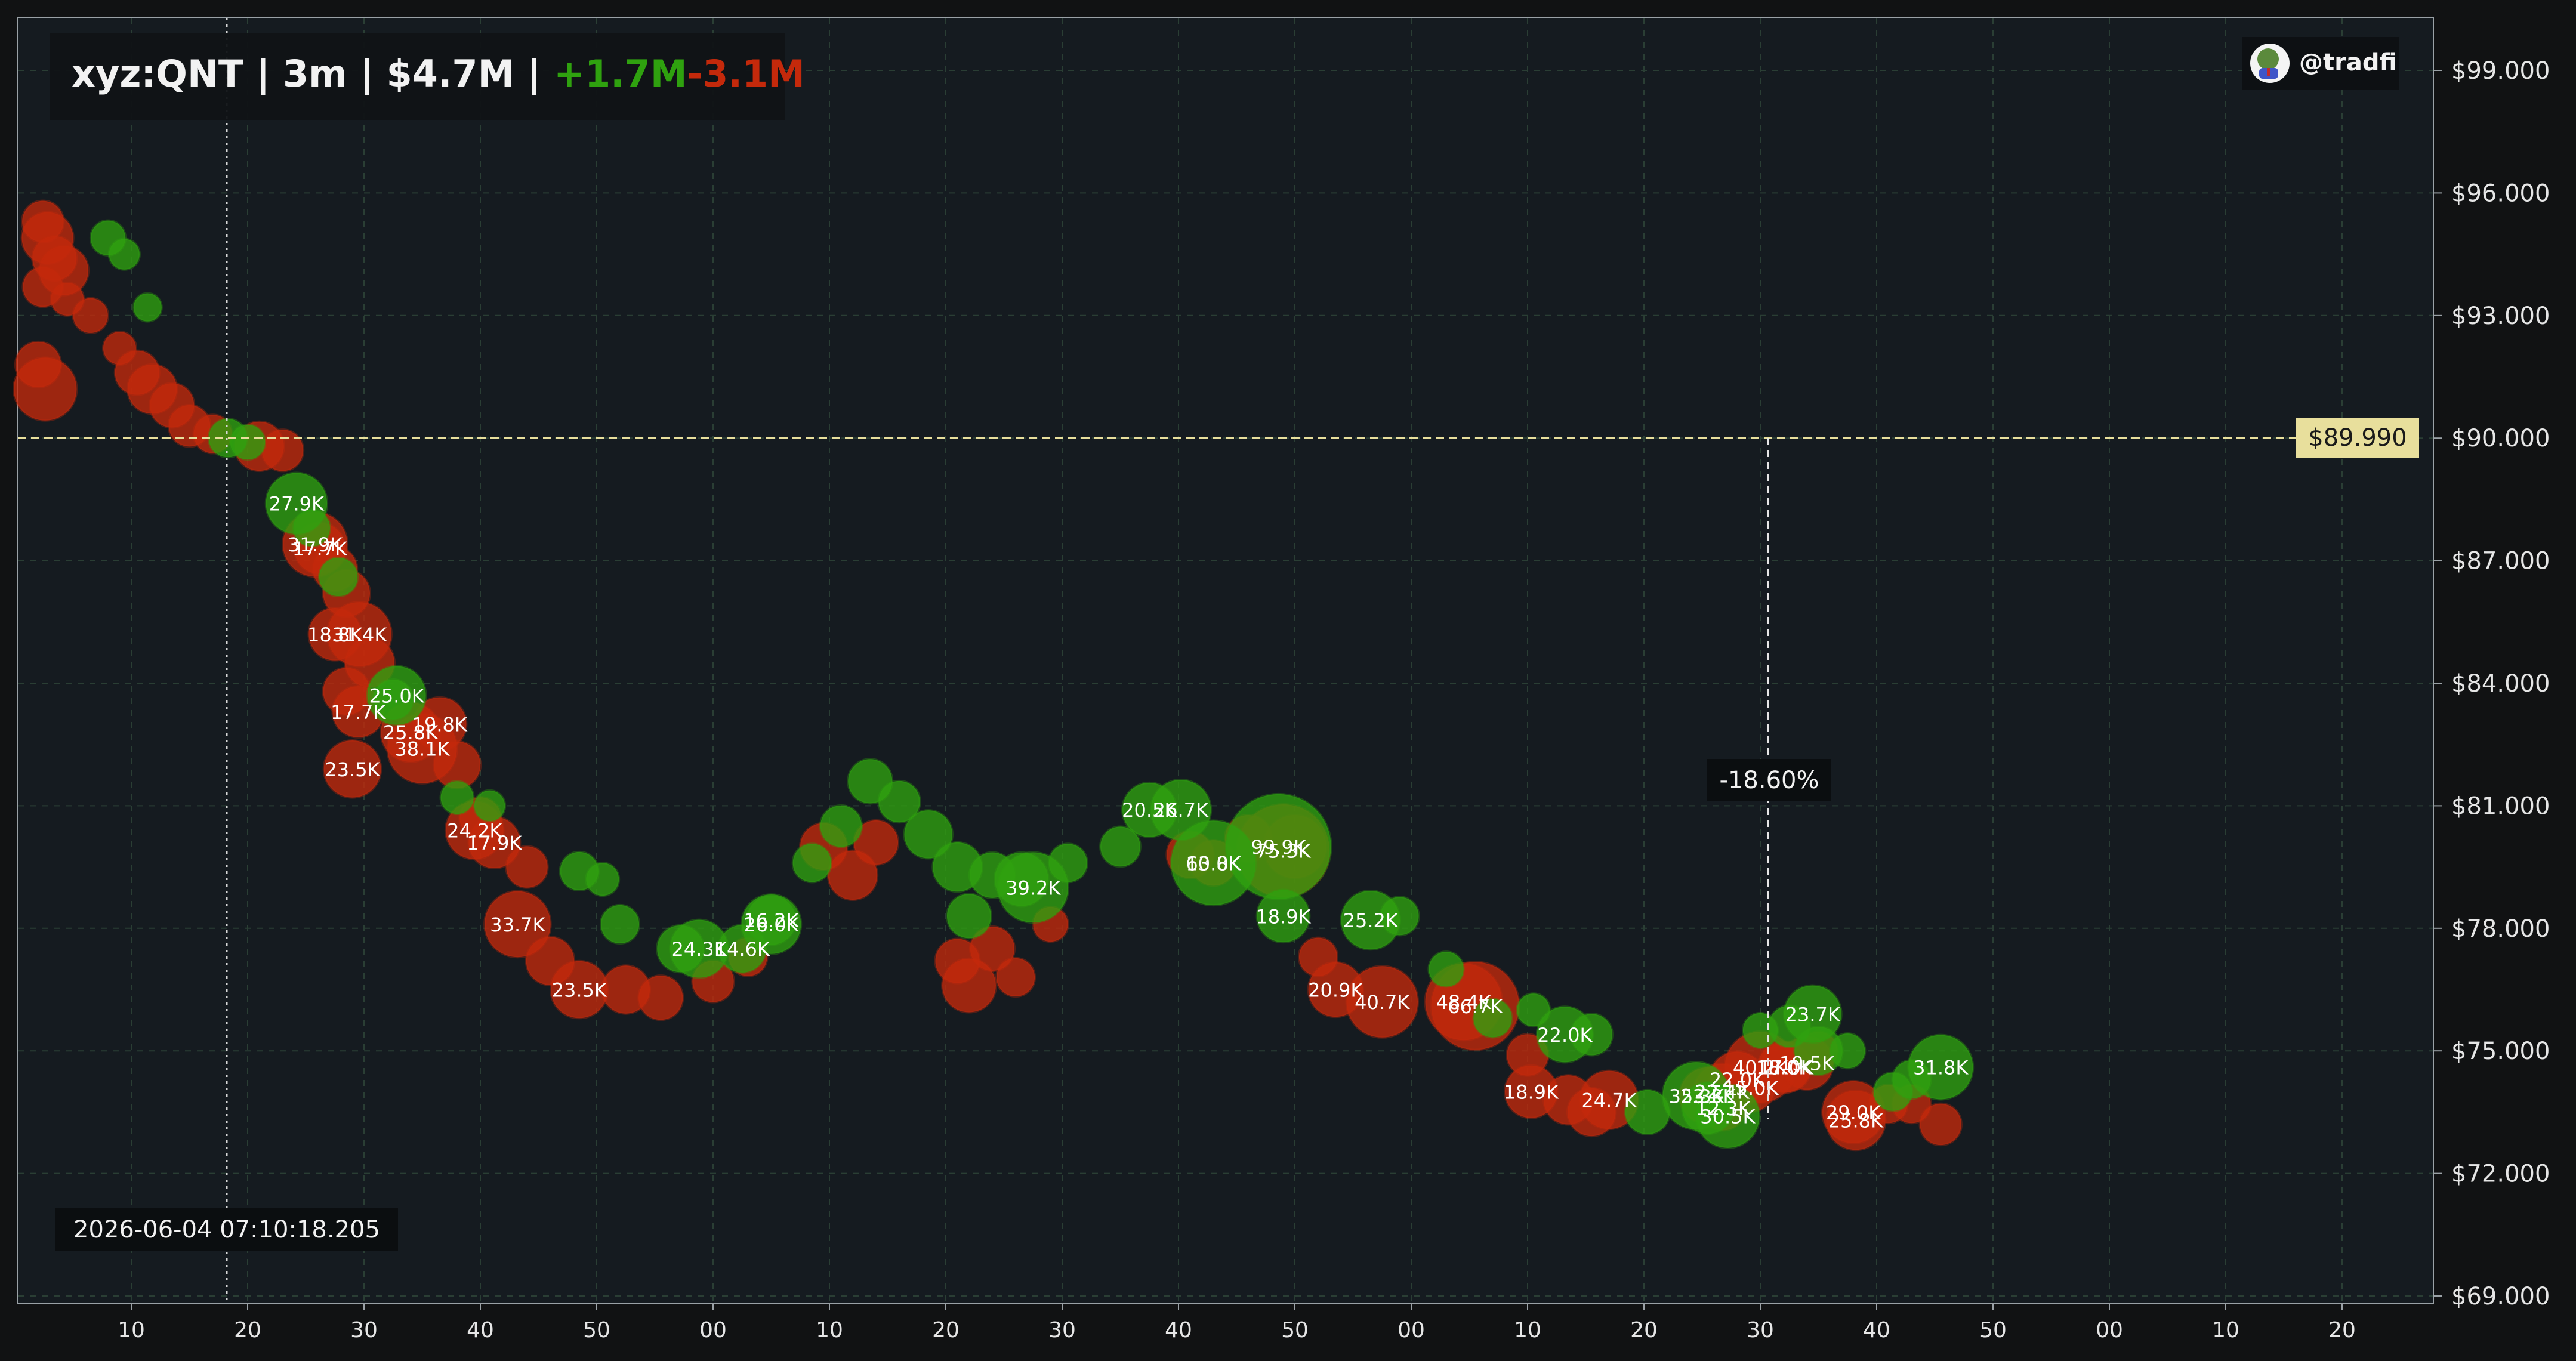 The width and height of the screenshot is (2576, 1361). Describe the element at coordinates (2500, 561) in the screenshot. I see `y-tick-label: $87.000` at that location.